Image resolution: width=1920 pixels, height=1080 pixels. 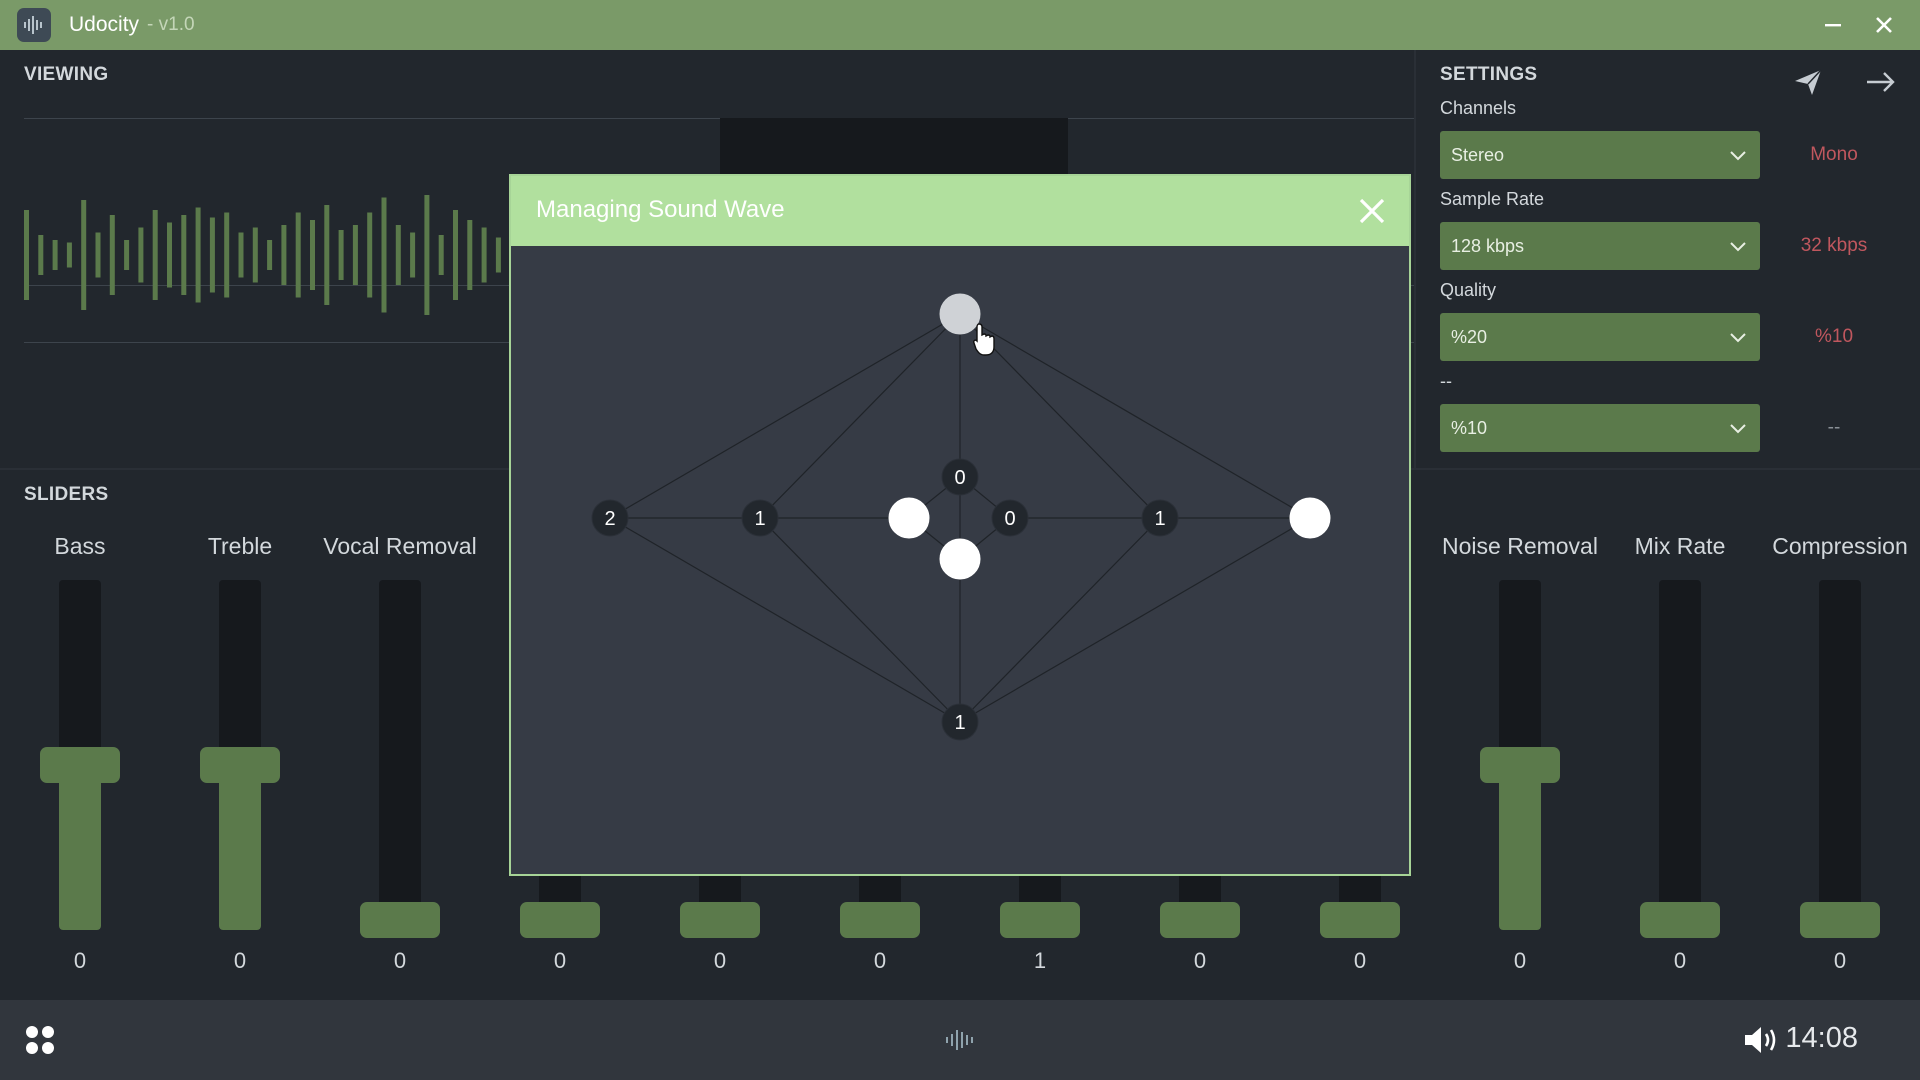 I want to click on extra-setting-label: --, so click(x=1446, y=381).